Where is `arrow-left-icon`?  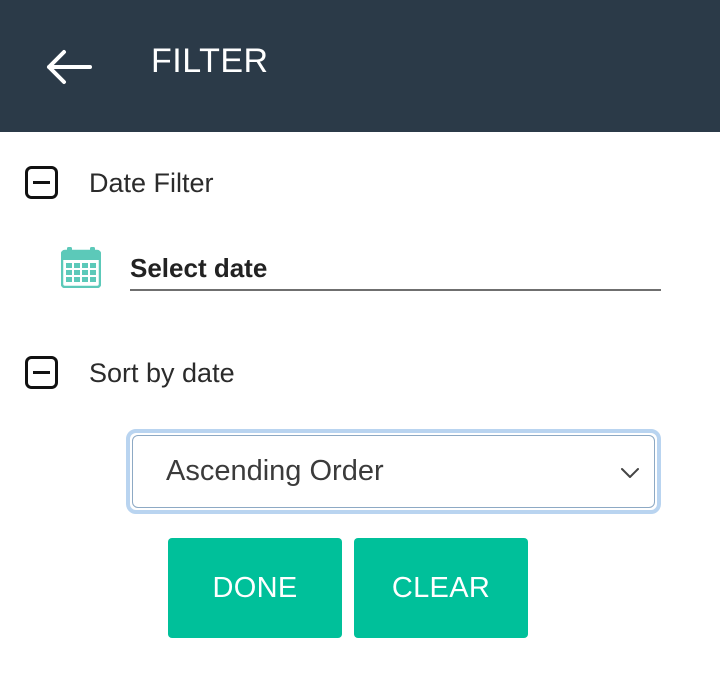 arrow-left-icon is located at coordinates (69, 67).